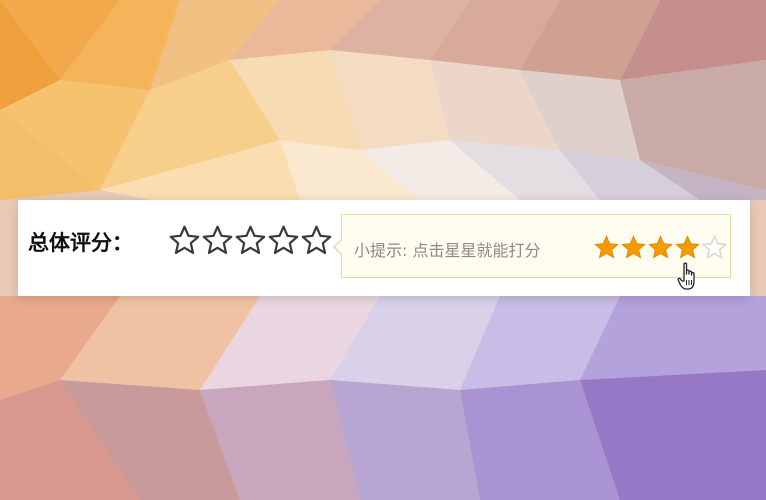 The image size is (766, 500). I want to click on hint-tooltip: 小提示: 点击星星就能打分, so click(532, 252).